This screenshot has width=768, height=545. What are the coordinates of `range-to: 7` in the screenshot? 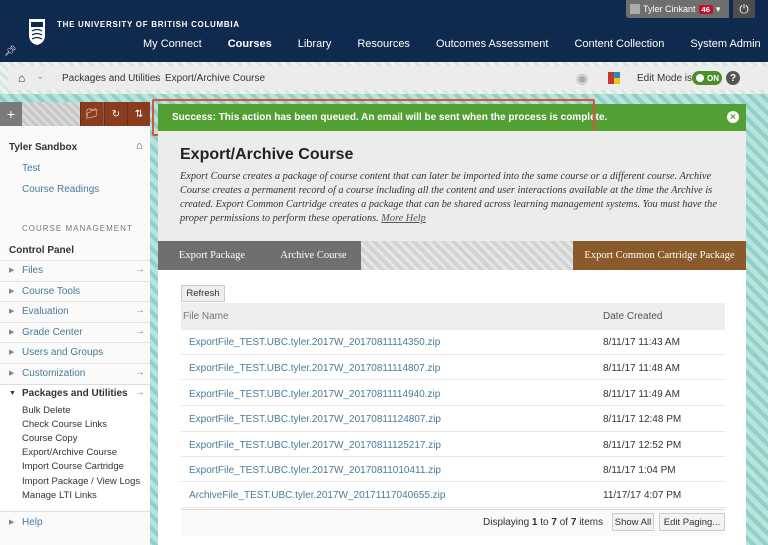 It's located at (554, 522).